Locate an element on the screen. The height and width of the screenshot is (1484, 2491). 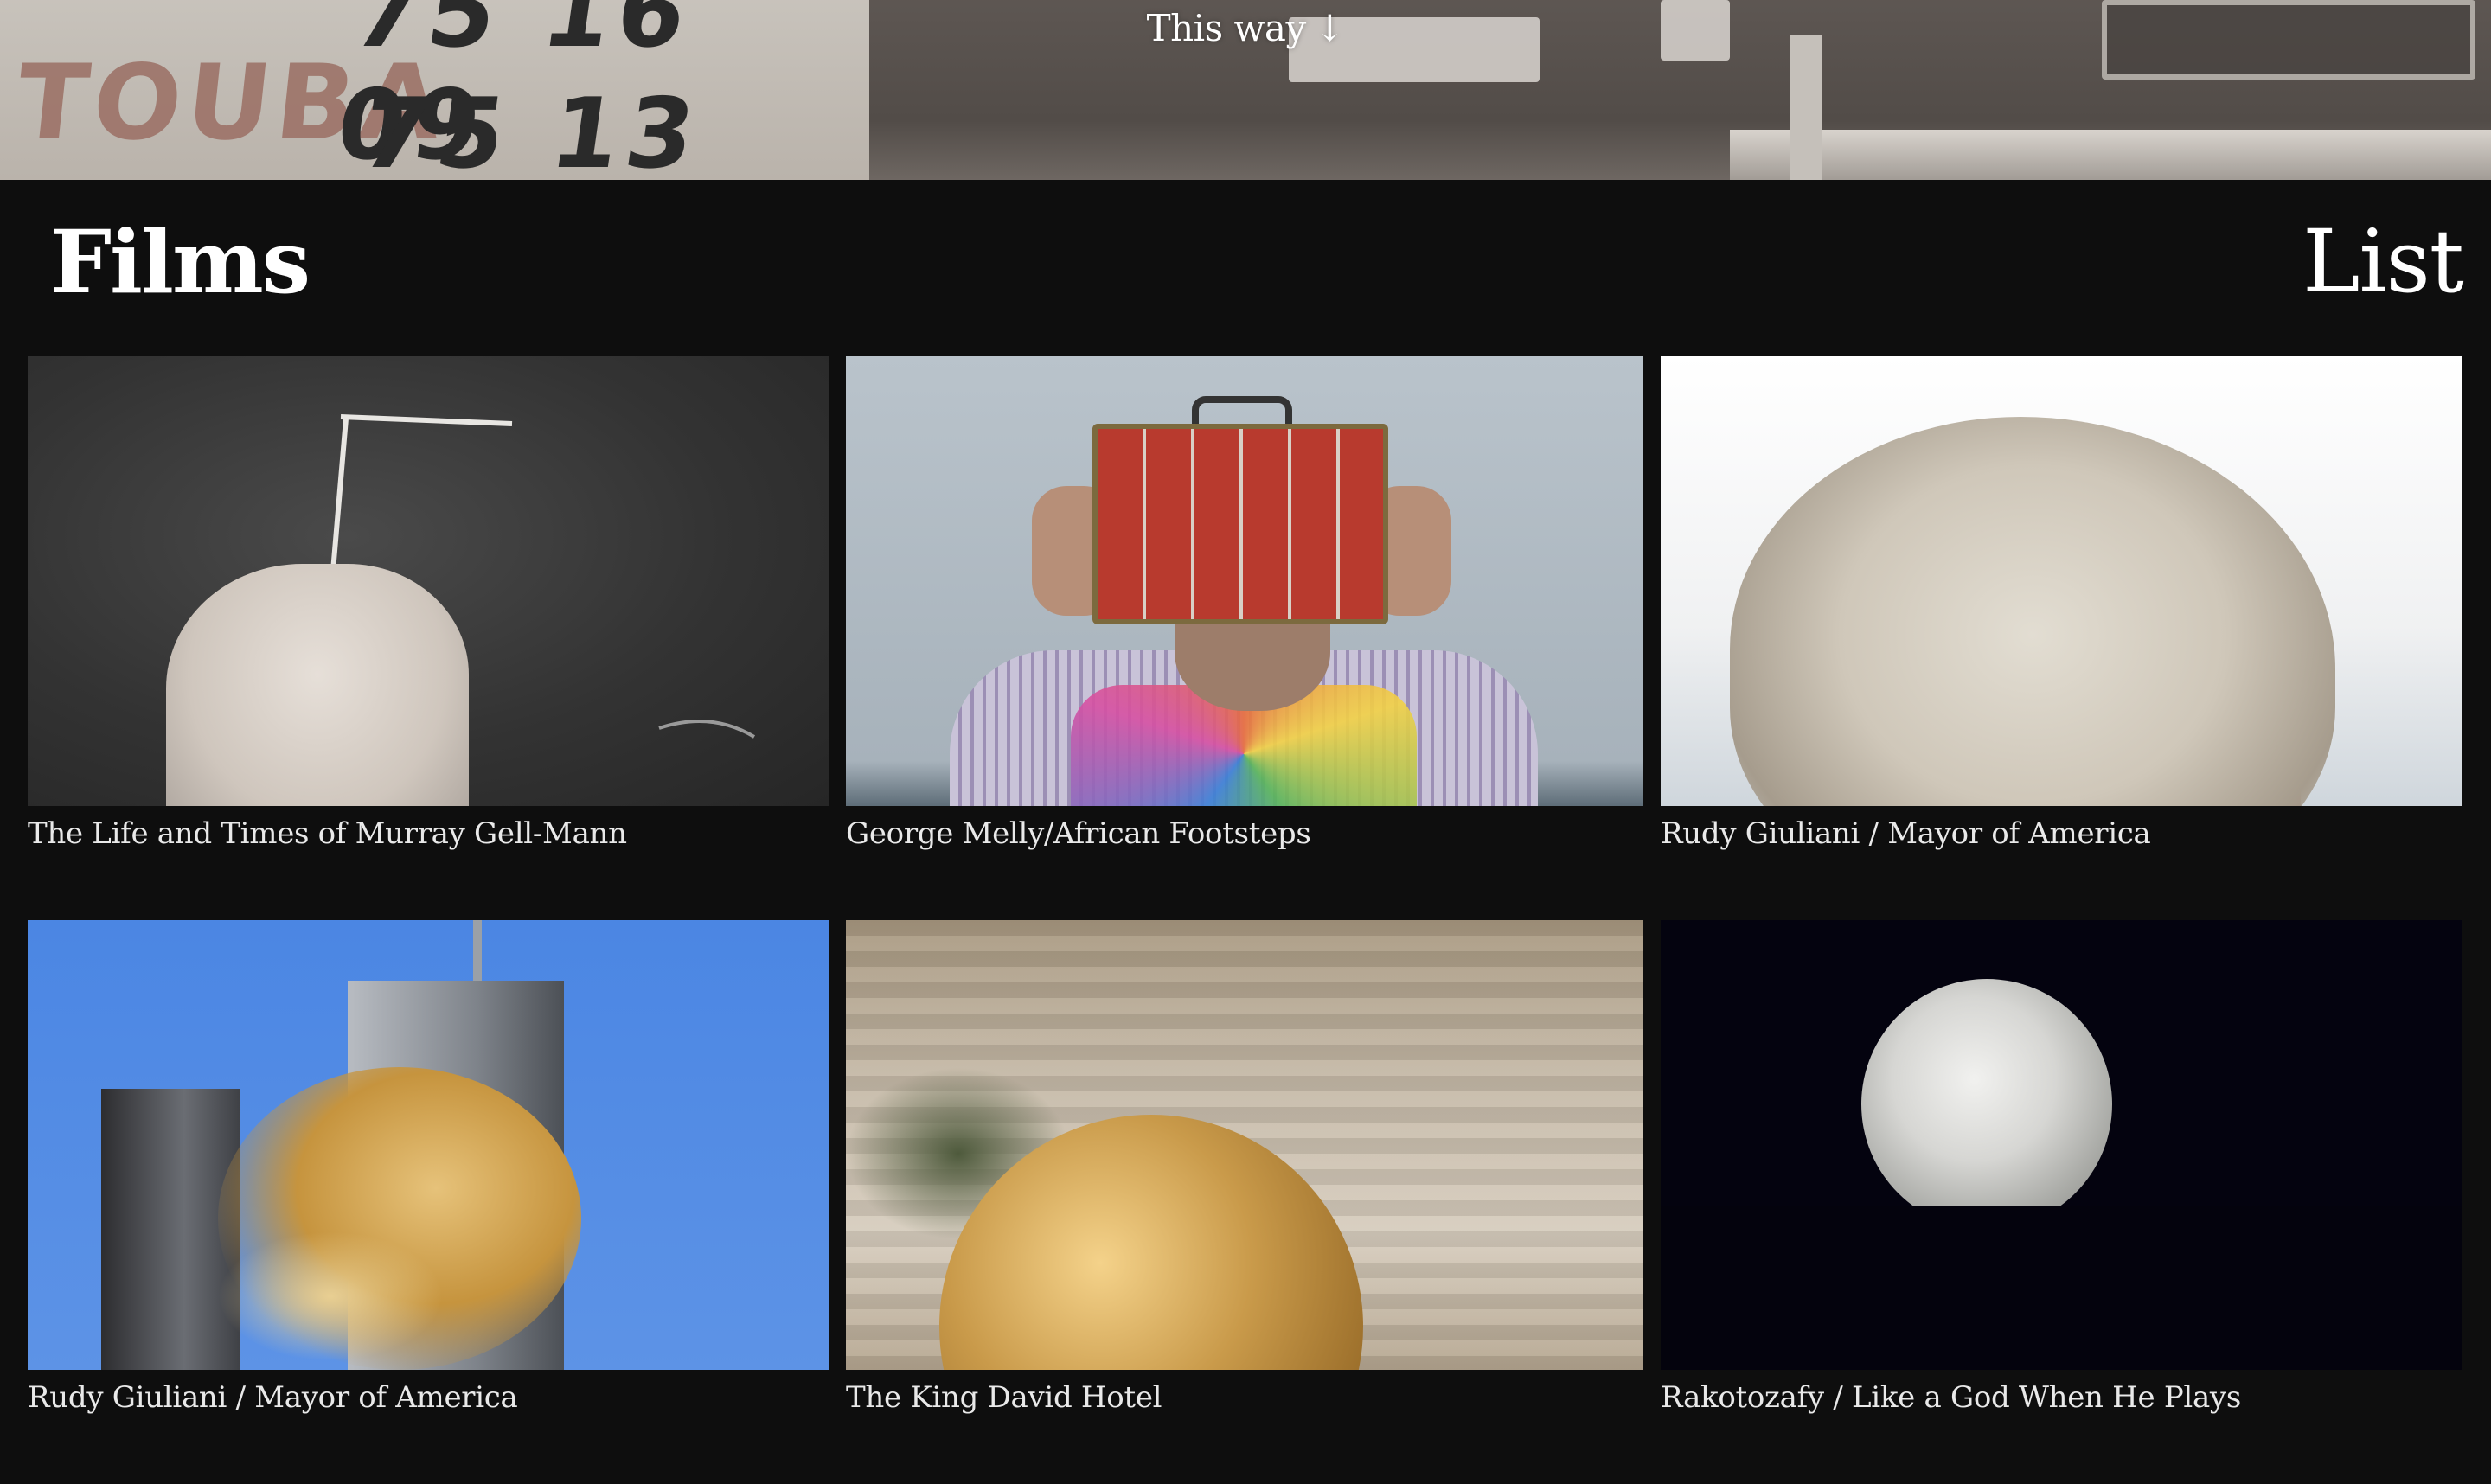
smoke-image is located at coordinates (331, 1296).